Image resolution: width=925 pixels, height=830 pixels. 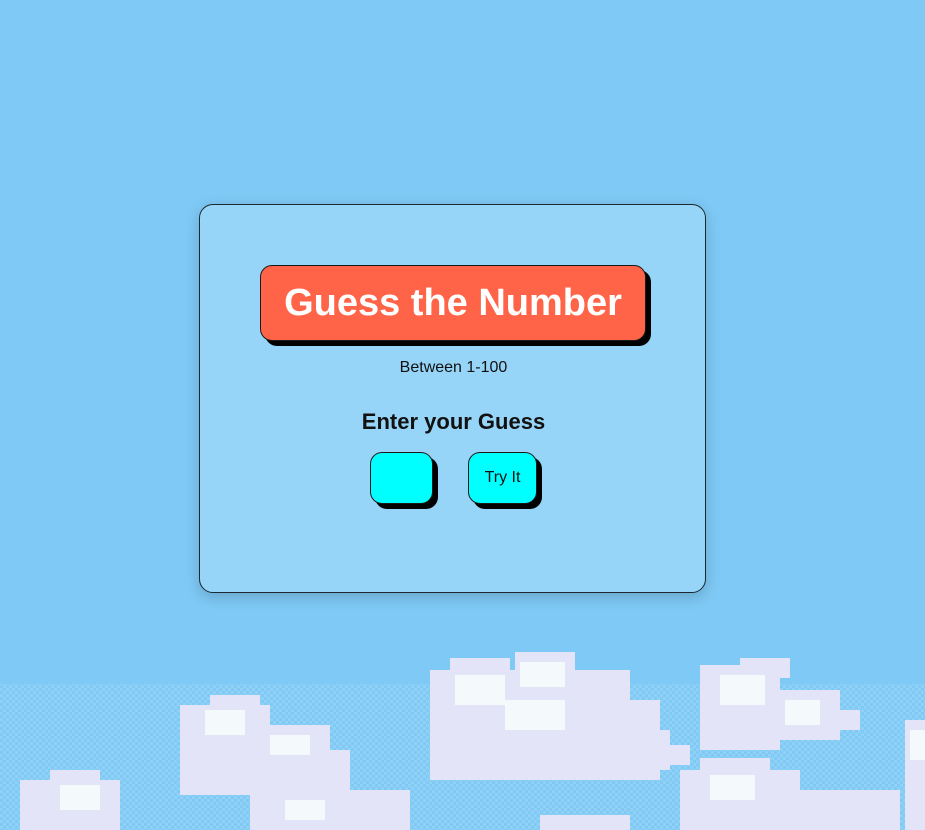 What do you see at coordinates (502, 478) in the screenshot?
I see `try-it-button: Try It` at bounding box center [502, 478].